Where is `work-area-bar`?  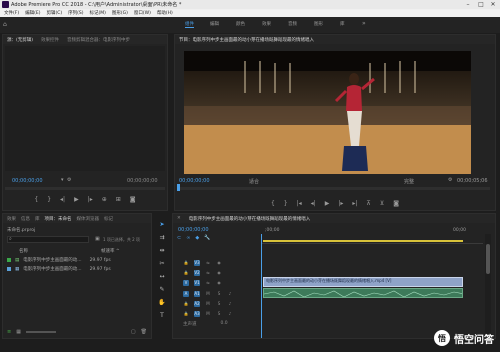
work-area-bar is located at coordinates (363, 241).